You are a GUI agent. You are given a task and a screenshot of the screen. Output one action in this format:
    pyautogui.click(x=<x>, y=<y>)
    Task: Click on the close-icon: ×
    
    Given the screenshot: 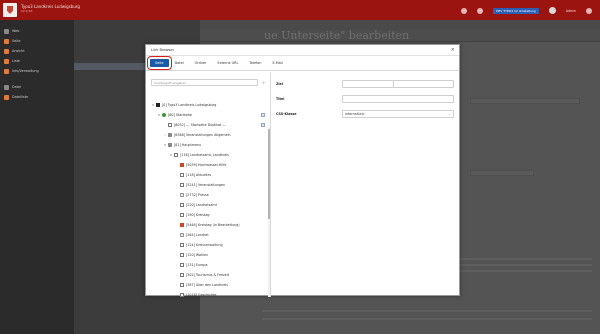 What is the action you would take?
    pyautogui.click(x=453, y=50)
    